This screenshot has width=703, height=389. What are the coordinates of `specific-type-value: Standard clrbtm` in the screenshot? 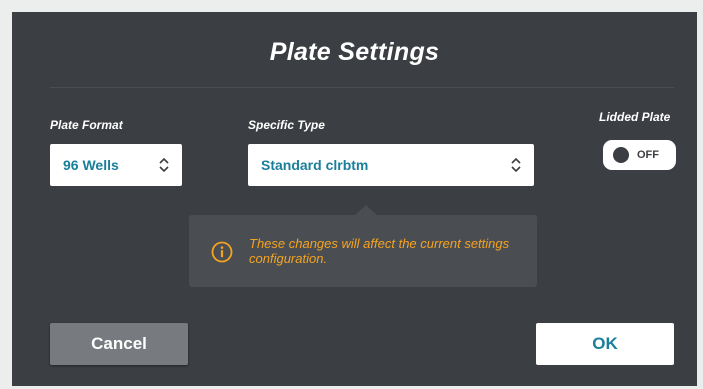 It's located at (315, 165).